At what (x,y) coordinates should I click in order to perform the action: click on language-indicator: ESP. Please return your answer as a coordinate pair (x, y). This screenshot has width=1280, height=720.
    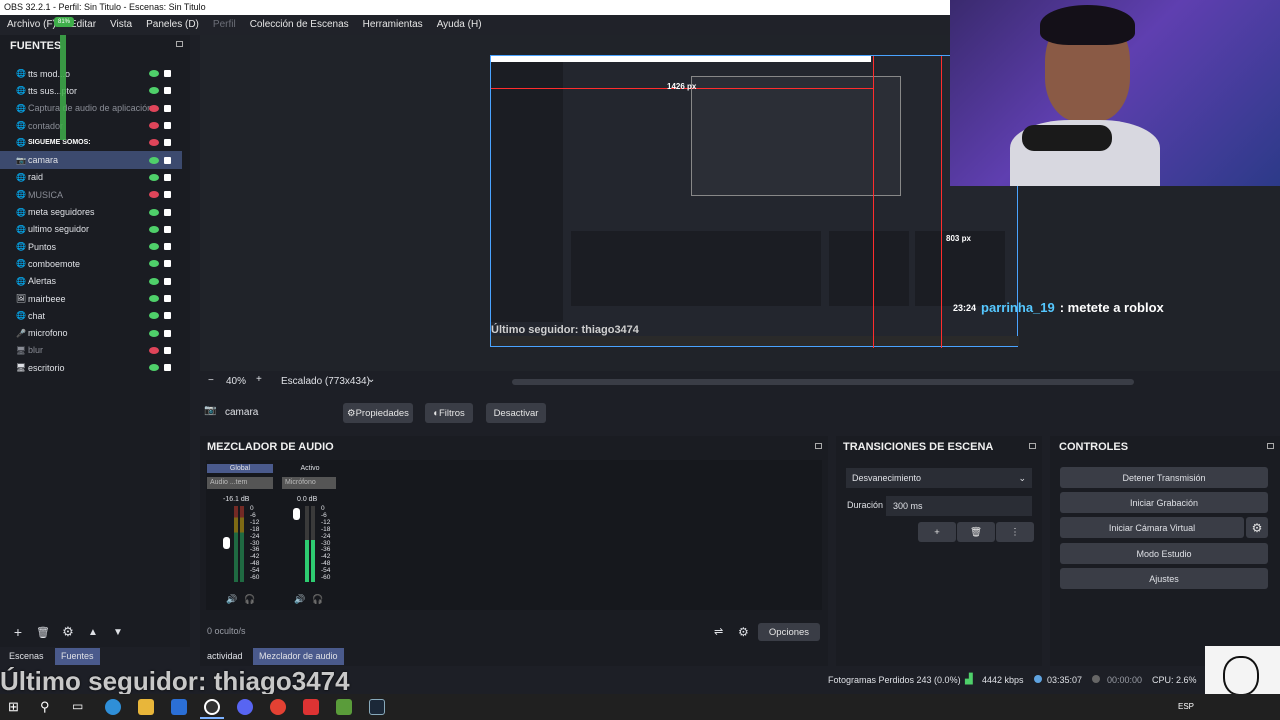
    Looking at the image, I should click on (1186, 706).